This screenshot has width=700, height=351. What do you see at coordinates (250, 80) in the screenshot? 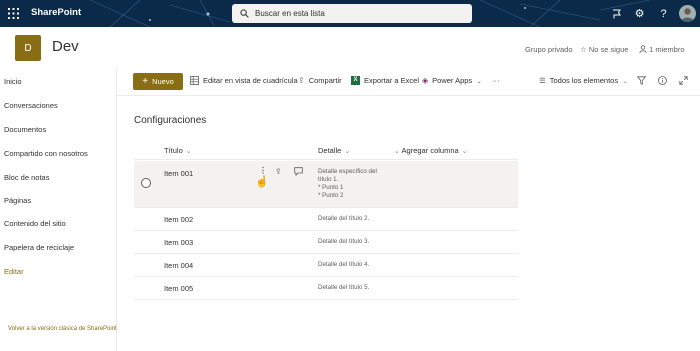
I see `grid-edit-label: Editar en vista de cuadrícula` at bounding box center [250, 80].